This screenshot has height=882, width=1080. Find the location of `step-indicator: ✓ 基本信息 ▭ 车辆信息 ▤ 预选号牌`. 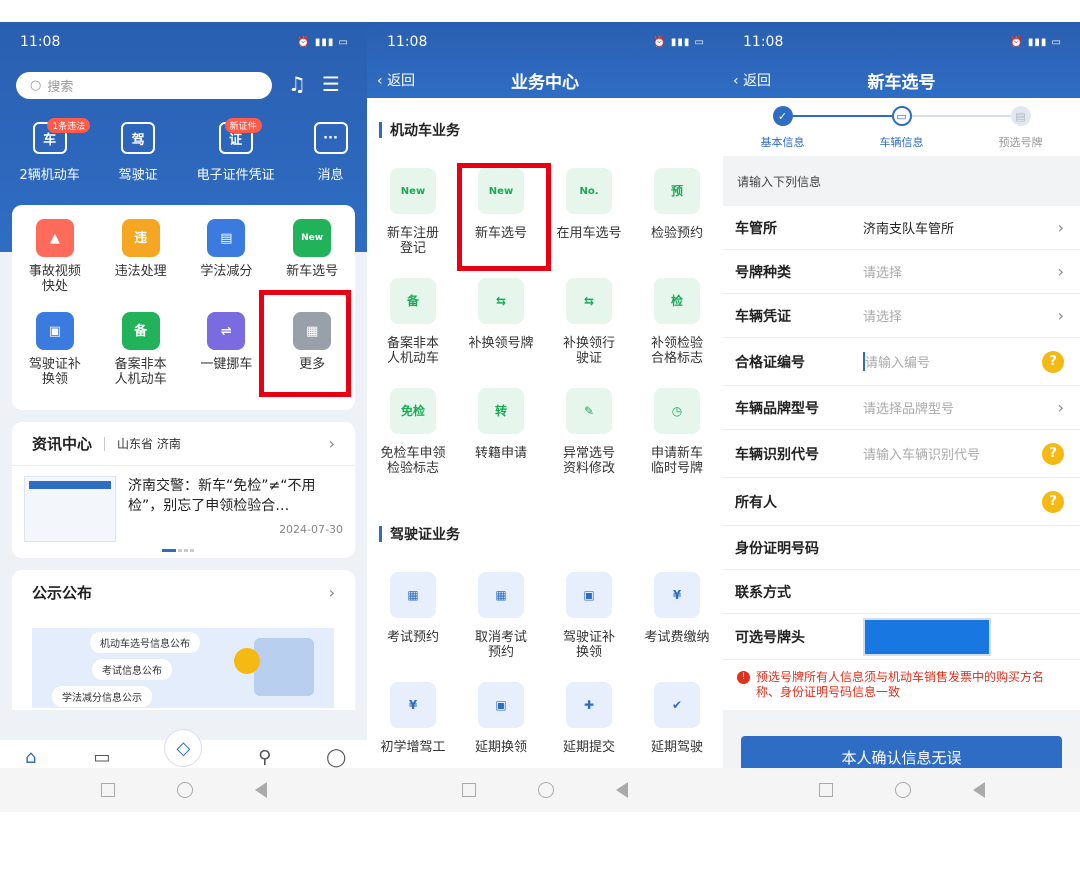

step-indicator: ✓ 基本信息 ▭ 车辆信息 ▤ 预选号牌 is located at coordinates (901, 127).